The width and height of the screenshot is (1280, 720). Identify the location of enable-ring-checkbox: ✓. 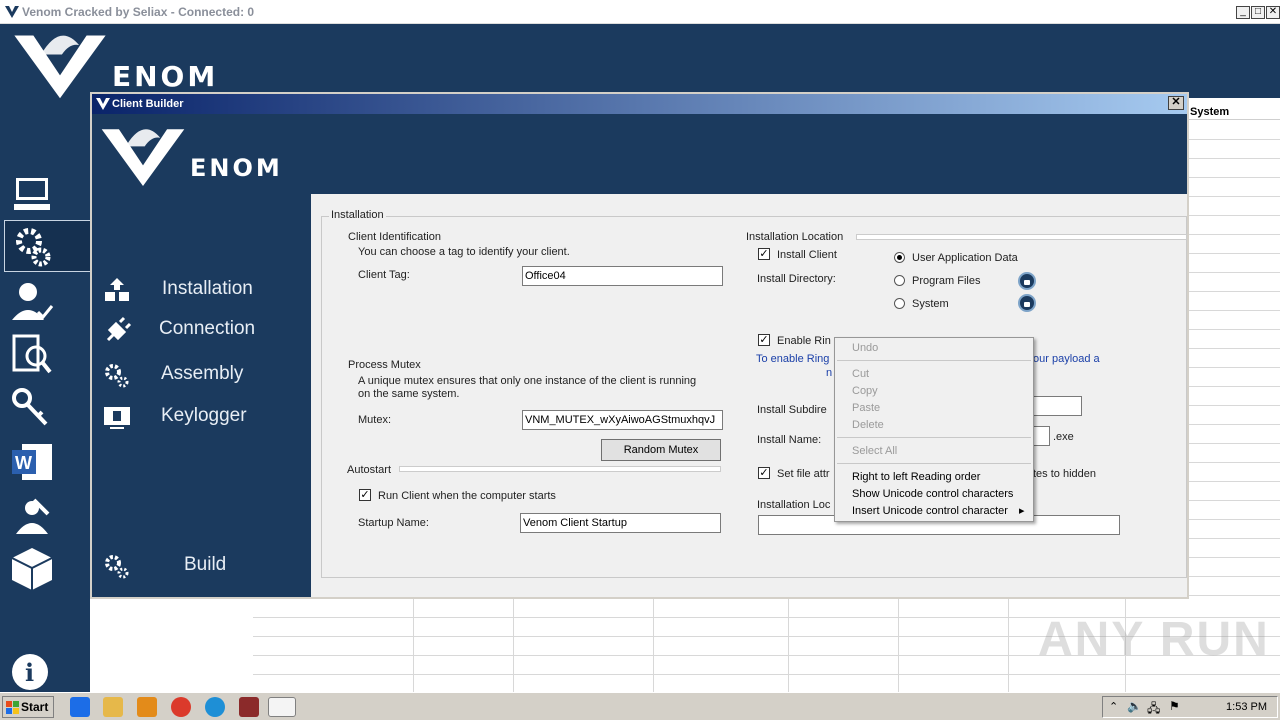
(764, 340).